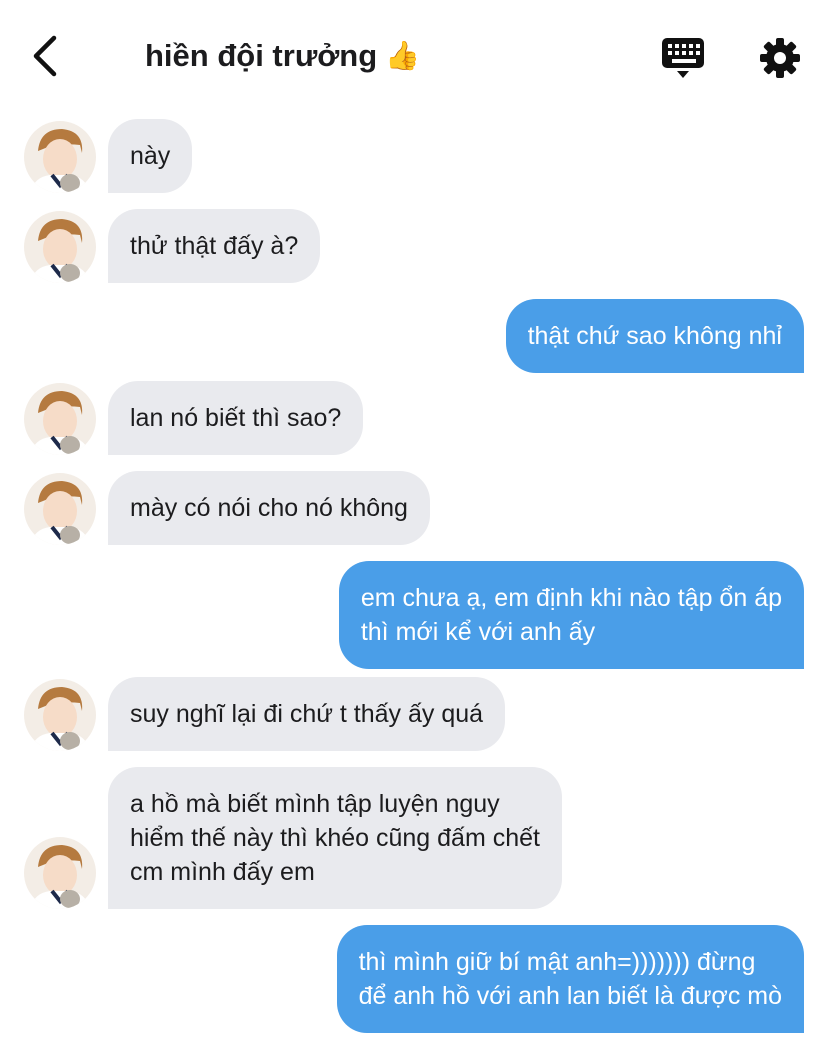 Image resolution: width=828 pixels, height=1040 pixels. I want to click on message-text: em chưa ạ, em định khi nào tập ổn áp, so click(571, 598).